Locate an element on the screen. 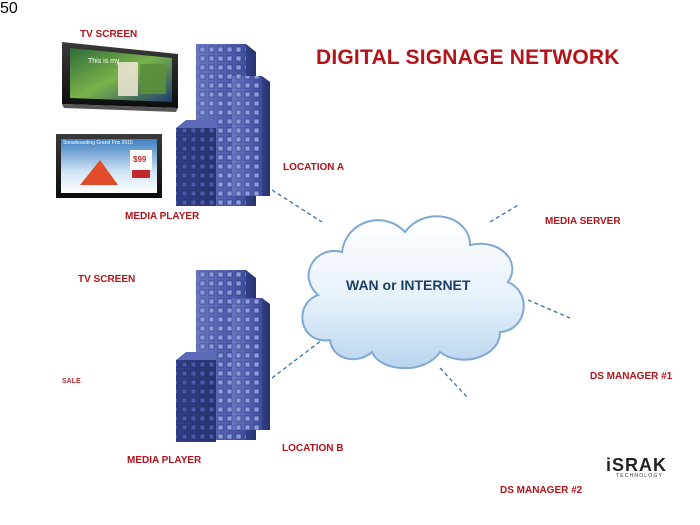 This screenshot has width=700, height=525. building-location-b is located at coordinates (223, 356).